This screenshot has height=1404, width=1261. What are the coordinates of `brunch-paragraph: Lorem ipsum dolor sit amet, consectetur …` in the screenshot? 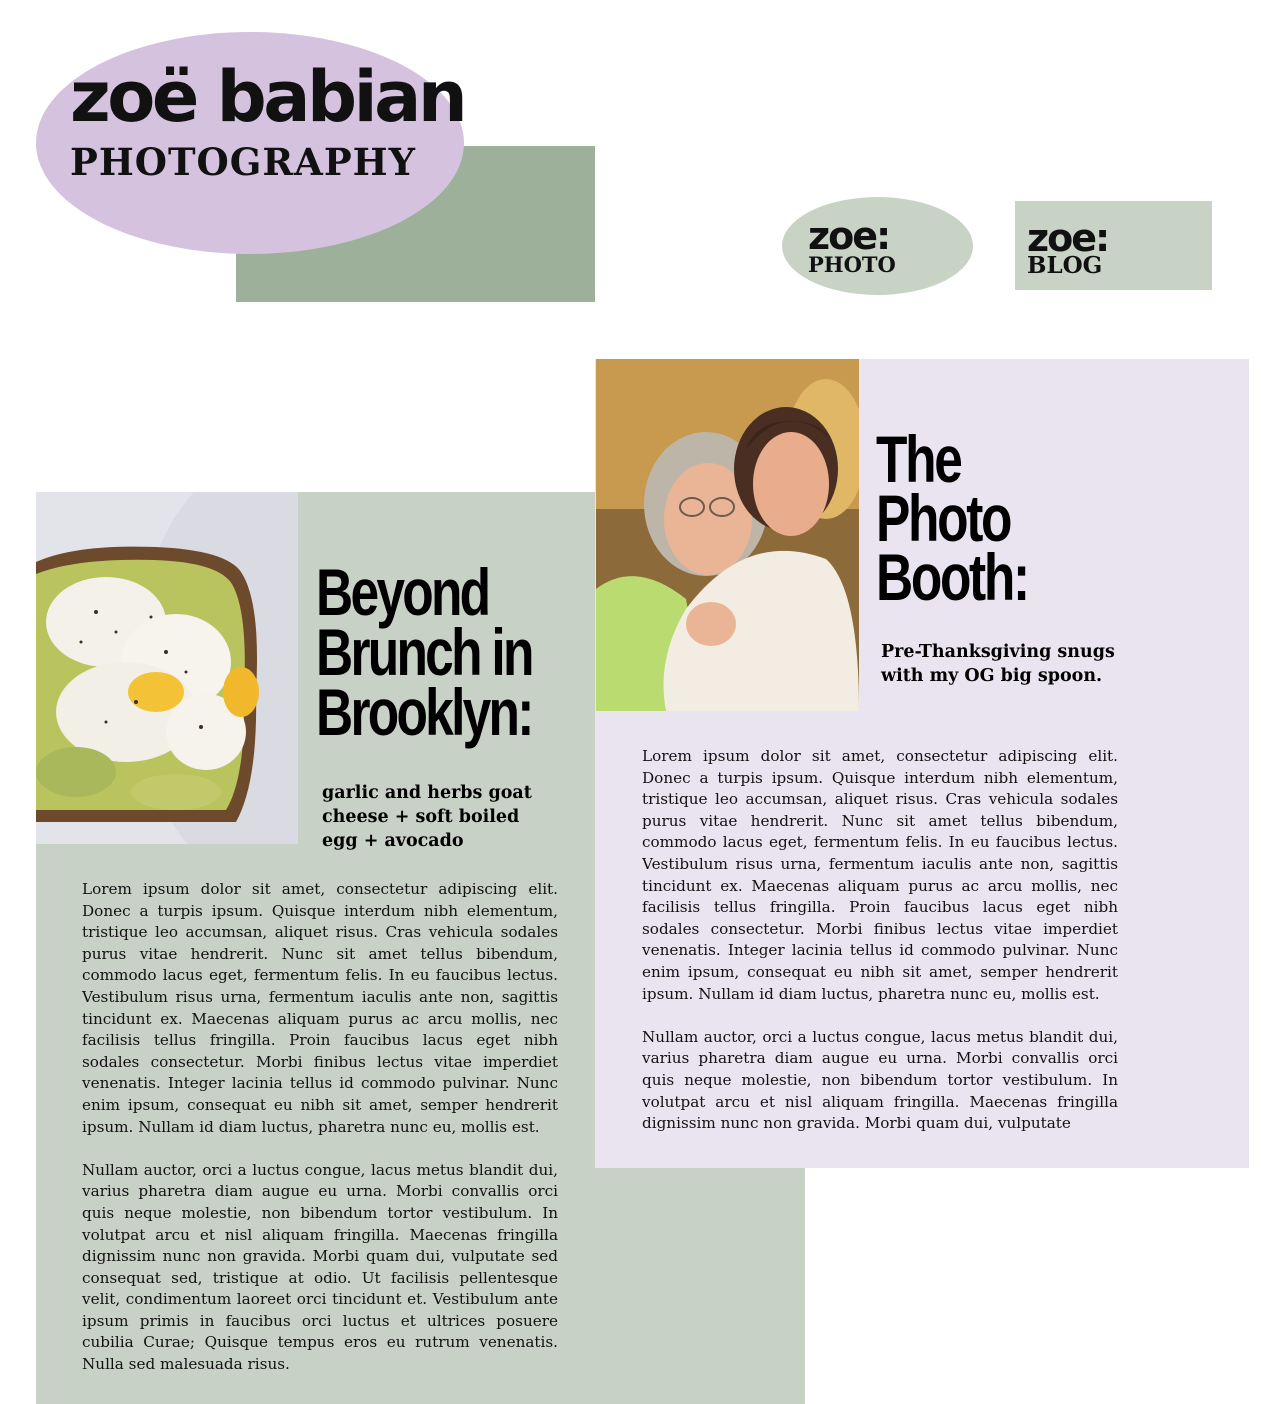 It's located at (320, 1008).